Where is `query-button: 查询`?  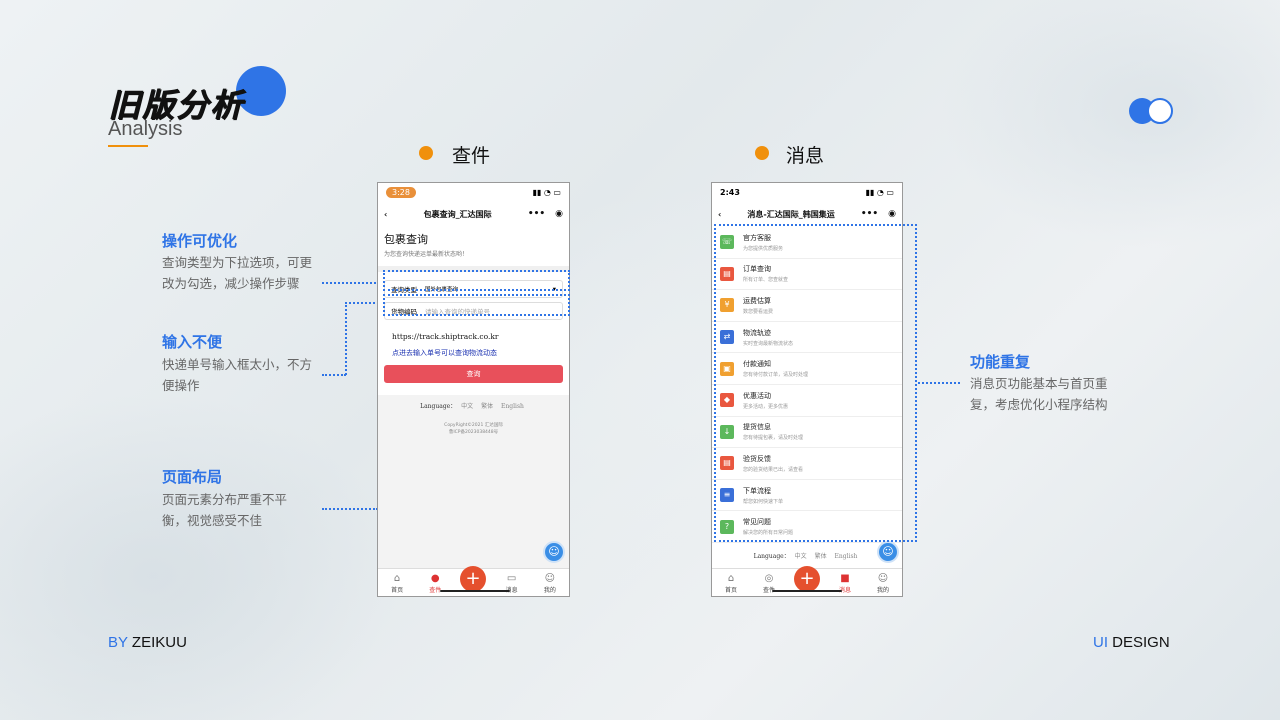
query-button: 查询 is located at coordinates (473, 374).